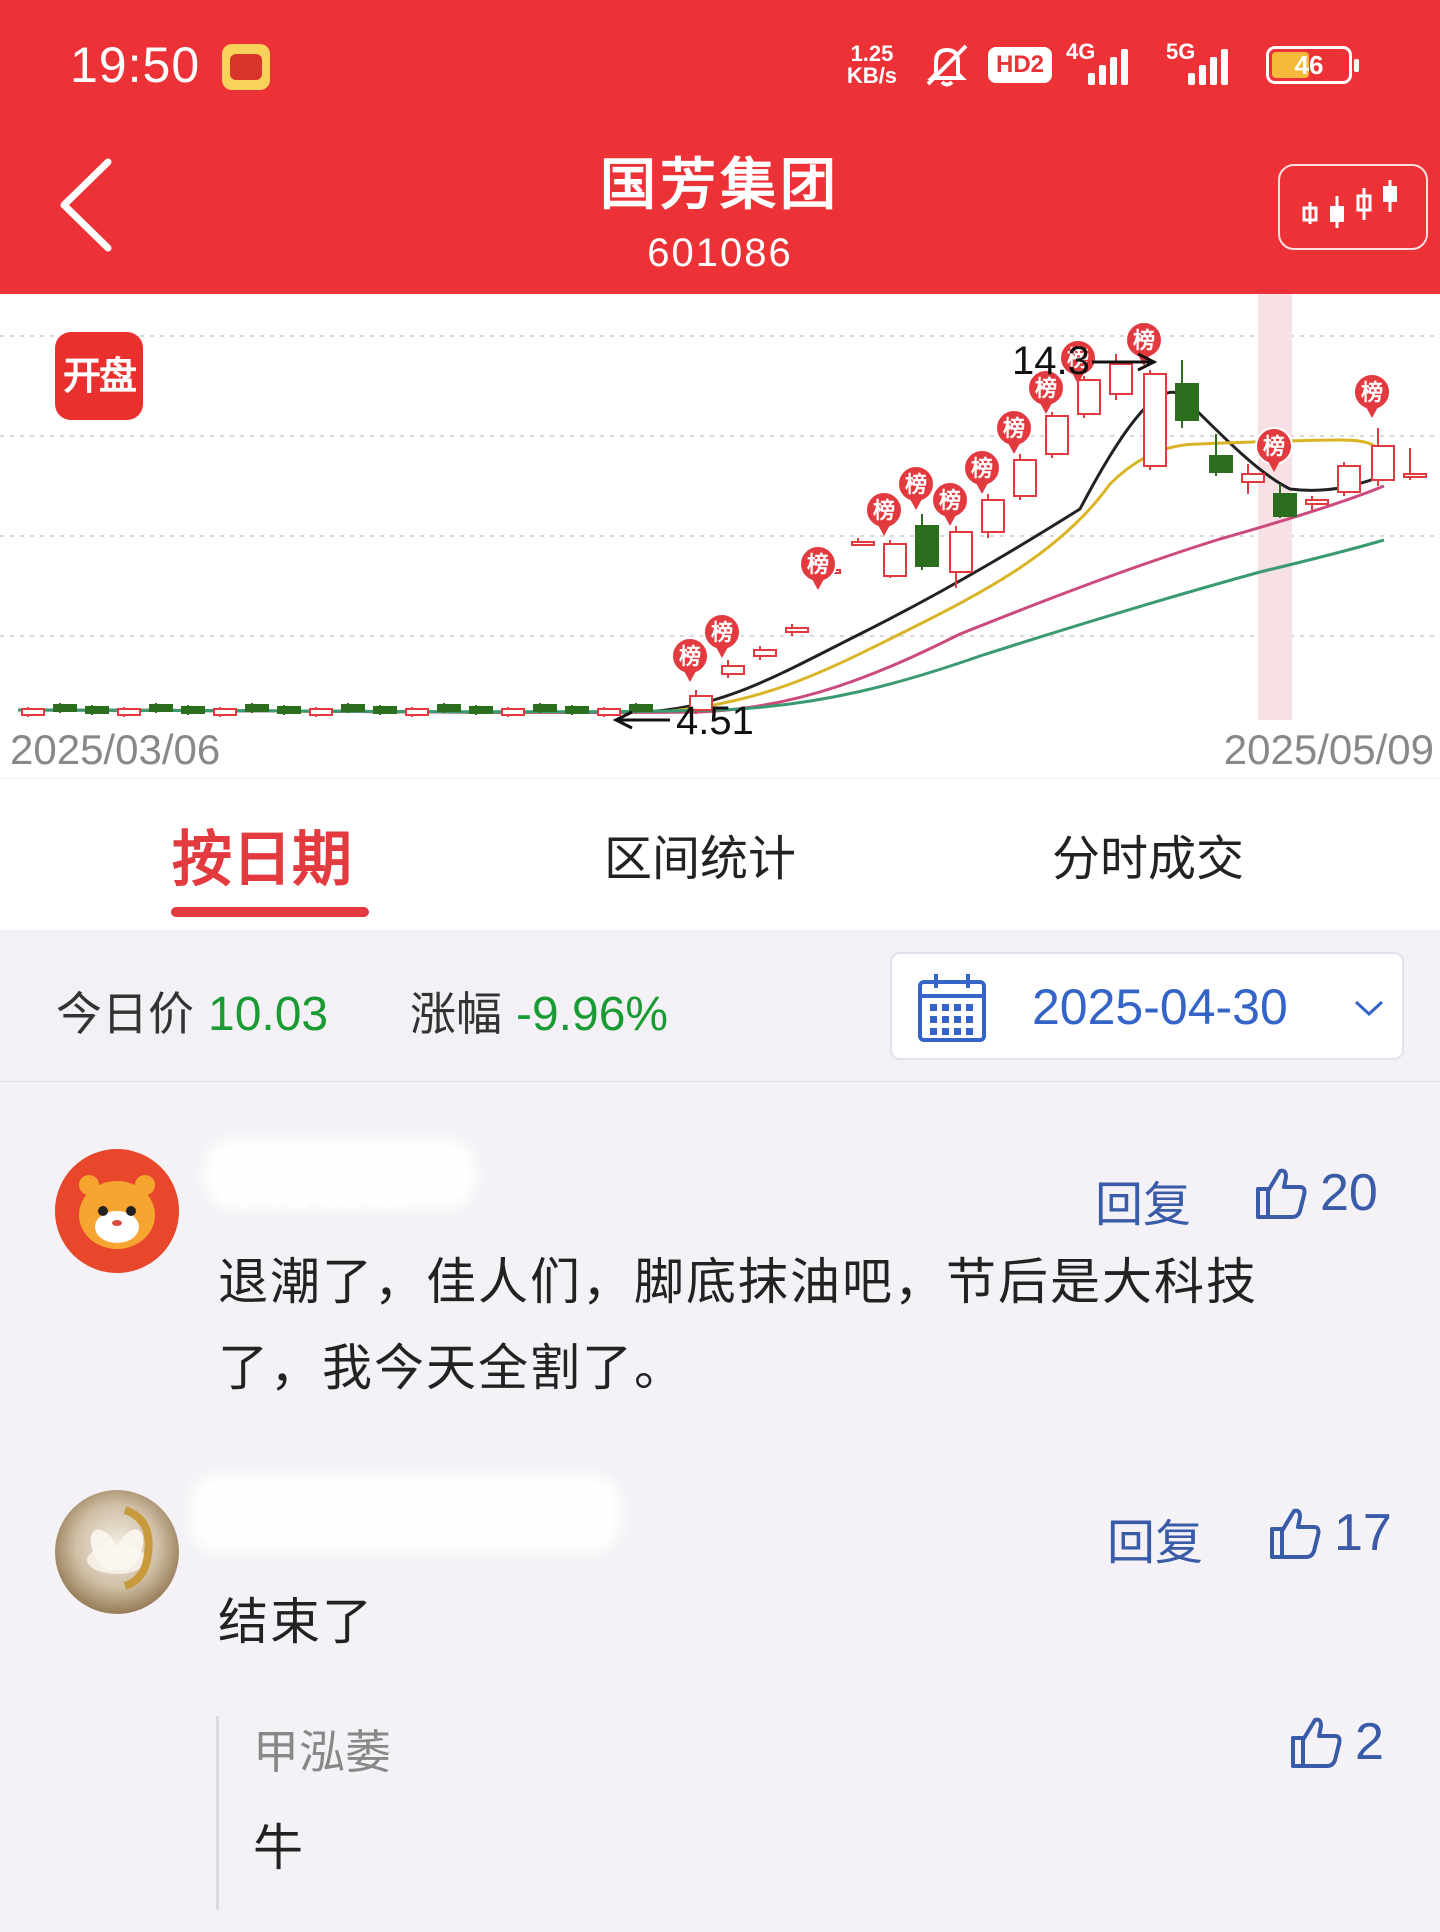  What do you see at coordinates (947, 65) in the screenshot?
I see `mute-icon` at bounding box center [947, 65].